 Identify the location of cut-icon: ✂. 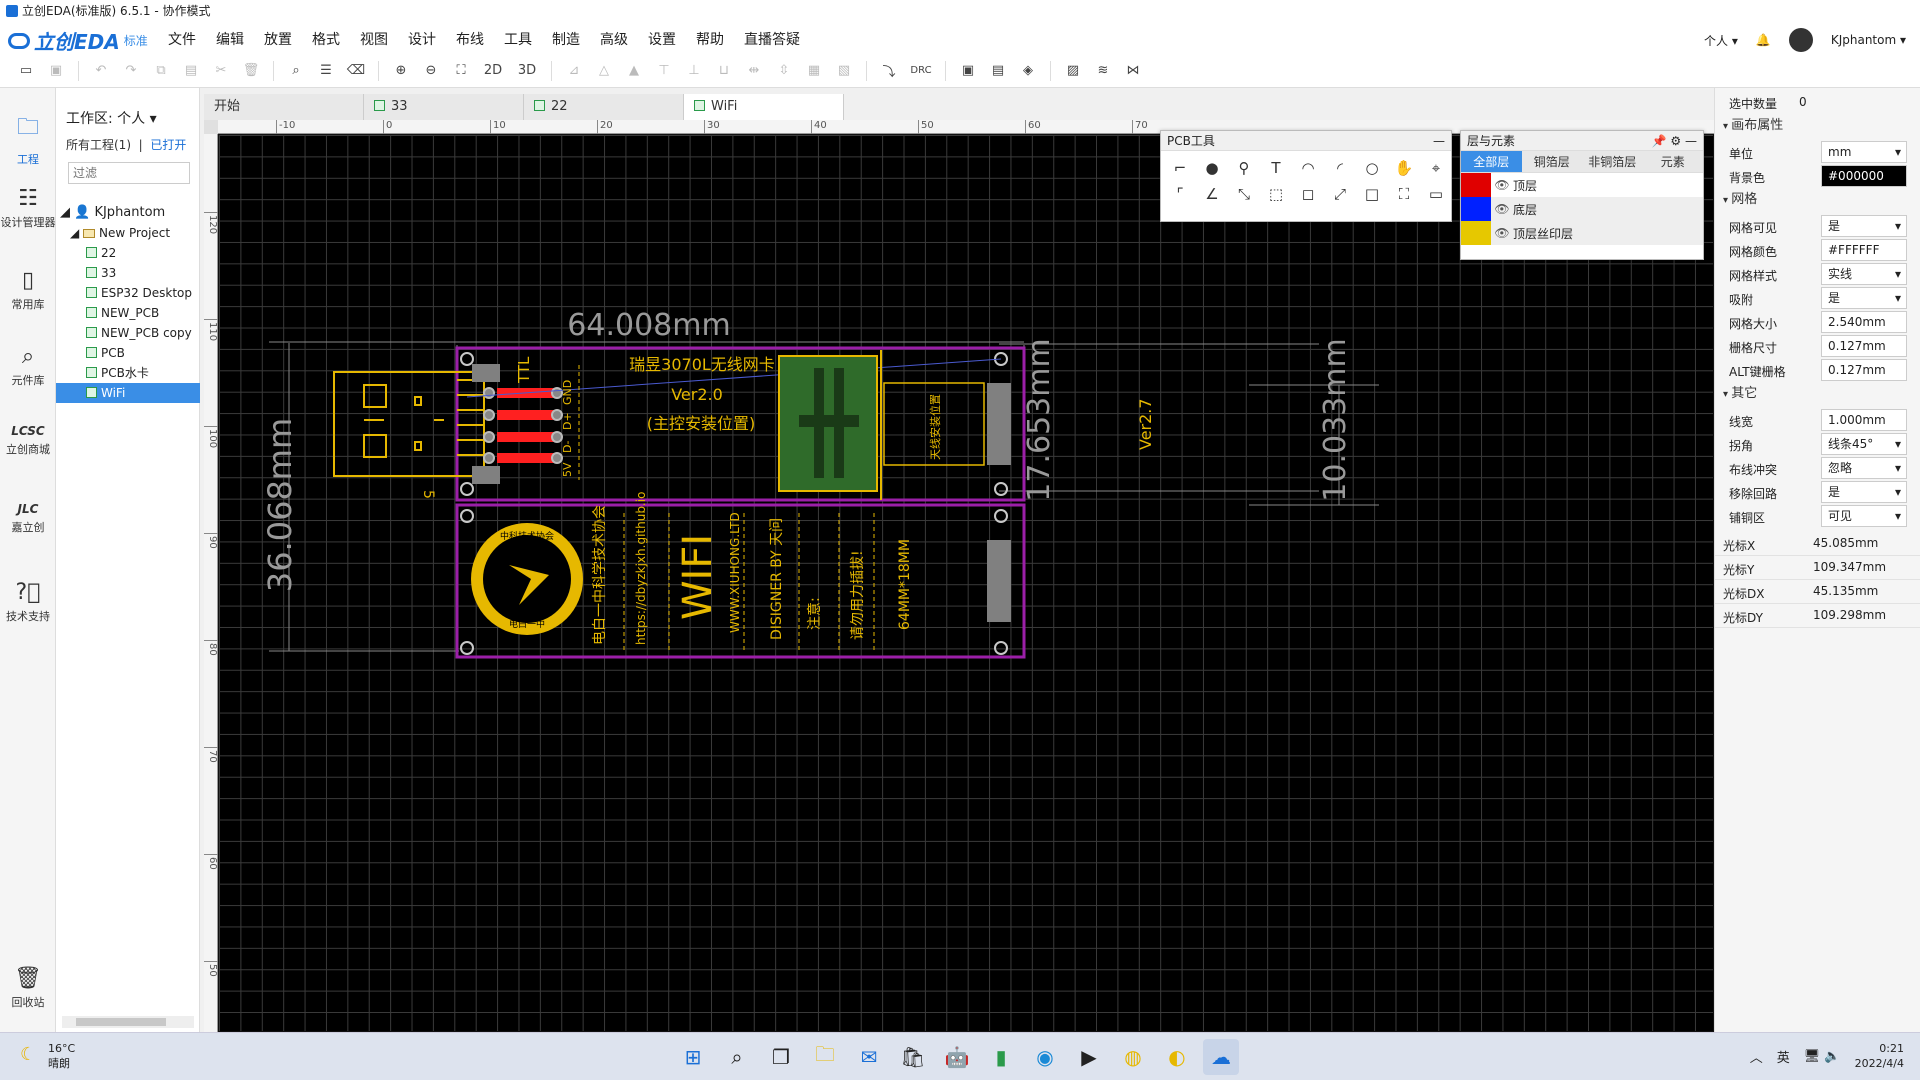
(221, 71).